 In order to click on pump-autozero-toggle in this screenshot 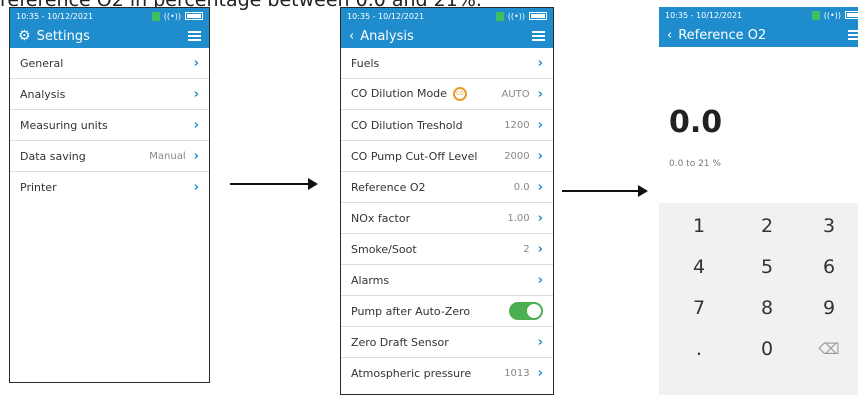, I will do `click(526, 311)`.